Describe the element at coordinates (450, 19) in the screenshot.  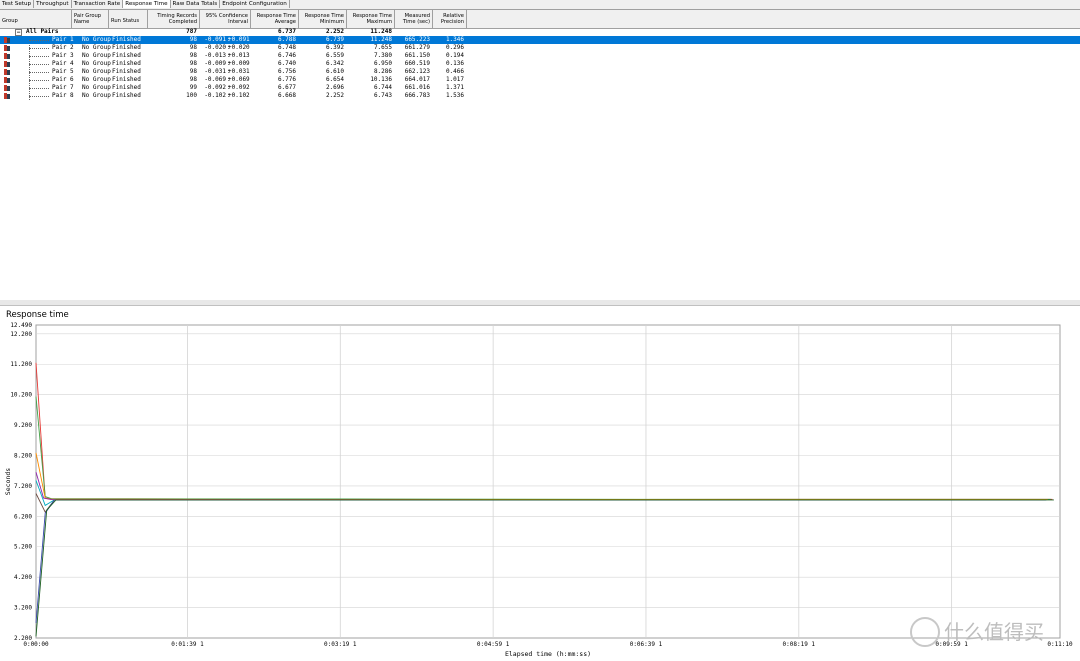
I see `column-header-relative-precision: Relative Precision` at that location.